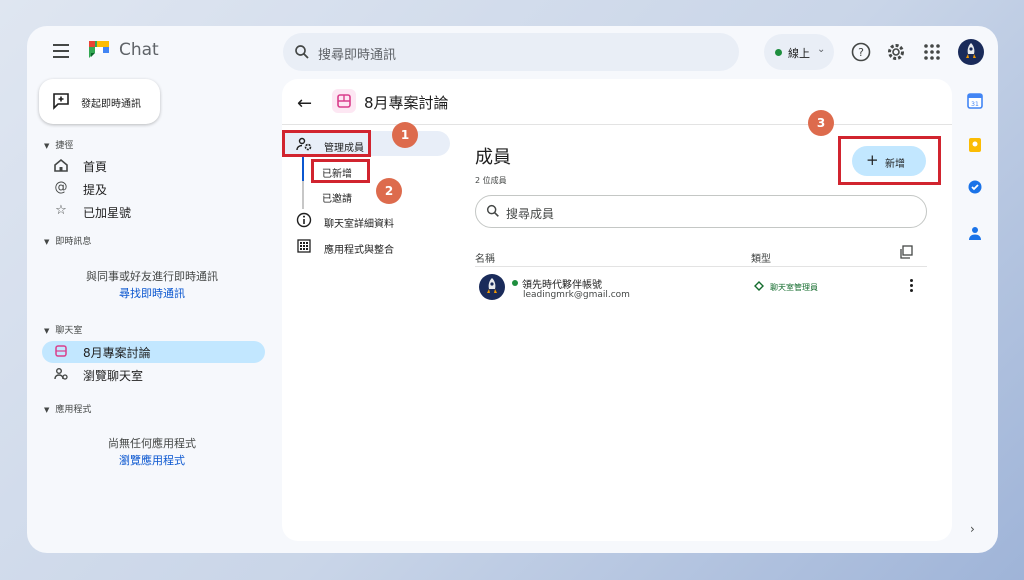 This screenshot has width=1024, height=580. What do you see at coordinates (95, 190) in the screenshot?
I see `sidebar-item-label: 提及` at bounding box center [95, 190].